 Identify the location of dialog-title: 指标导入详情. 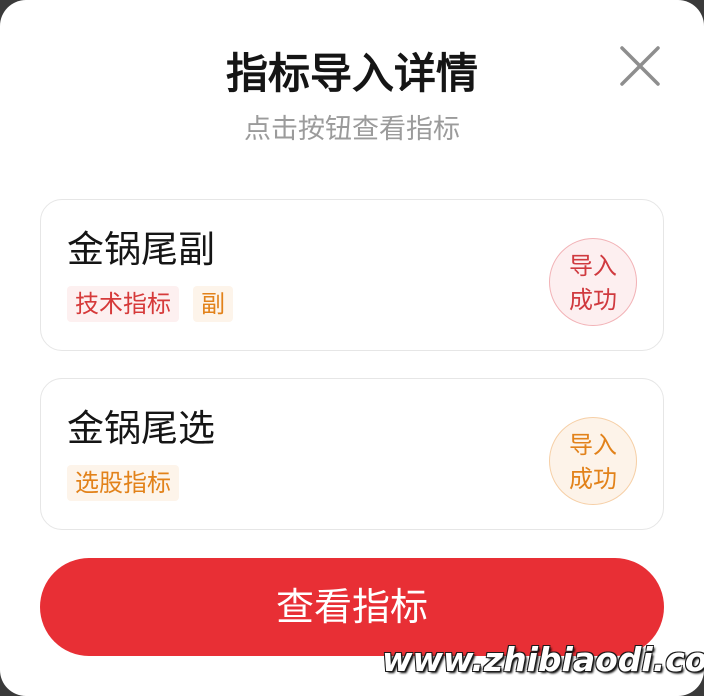
(351, 73).